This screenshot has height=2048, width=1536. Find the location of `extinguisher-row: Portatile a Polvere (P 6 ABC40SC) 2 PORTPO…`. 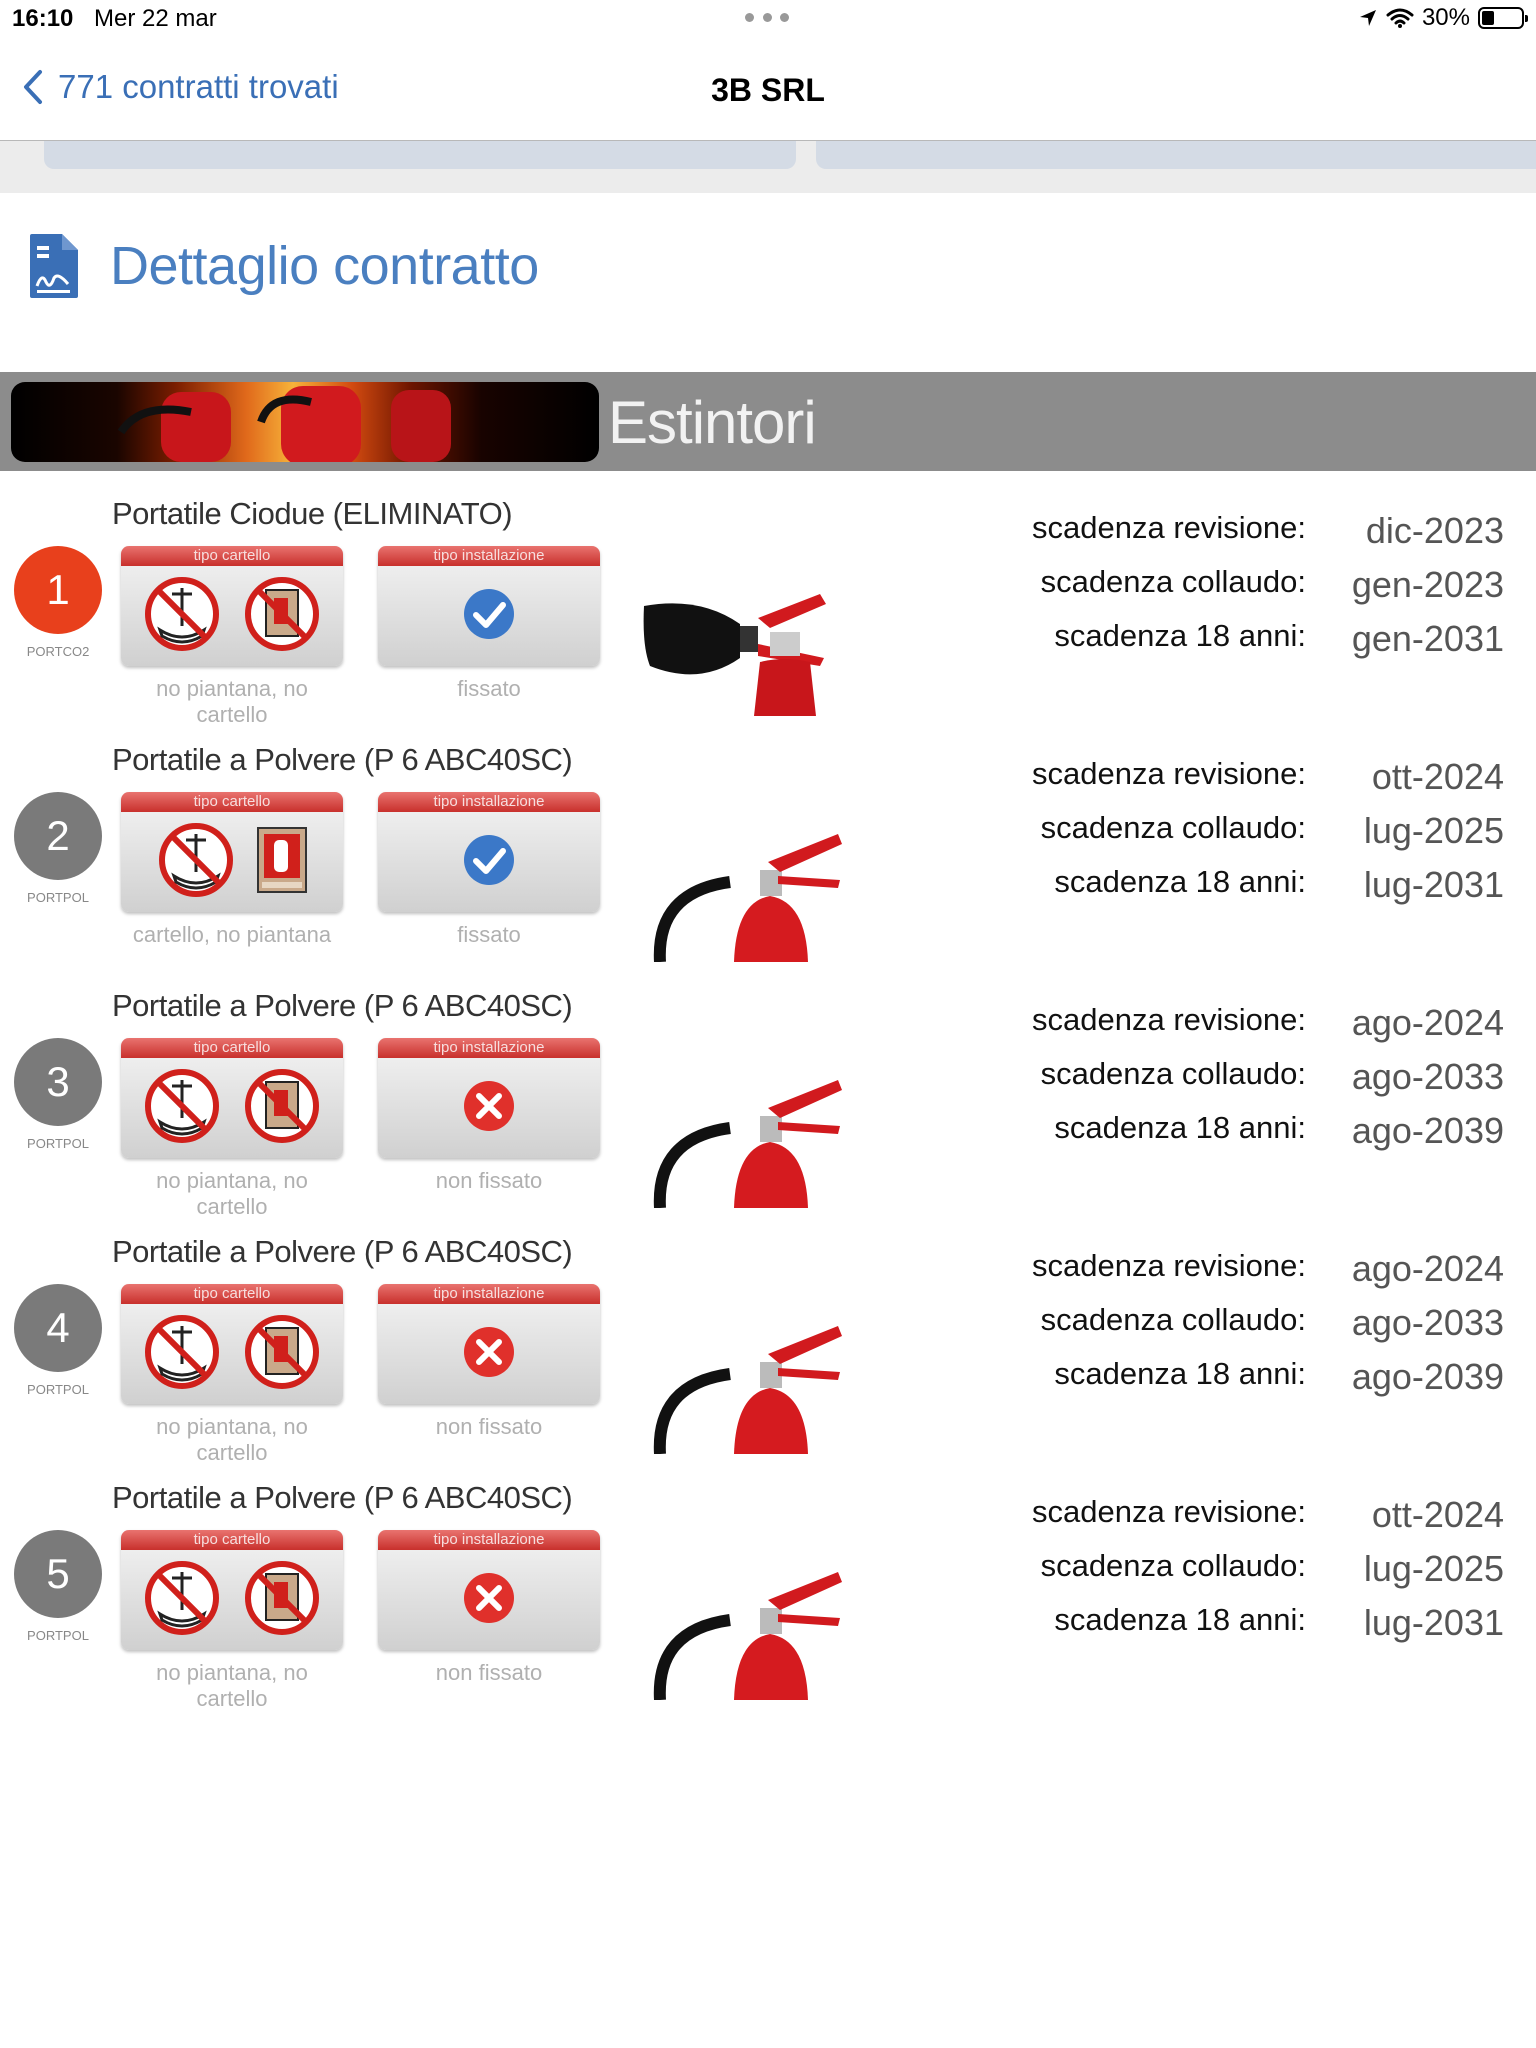

extinguisher-row: Portatile a Polvere (P 6 ABC40SC) 2 PORTPO… is located at coordinates (768, 865).